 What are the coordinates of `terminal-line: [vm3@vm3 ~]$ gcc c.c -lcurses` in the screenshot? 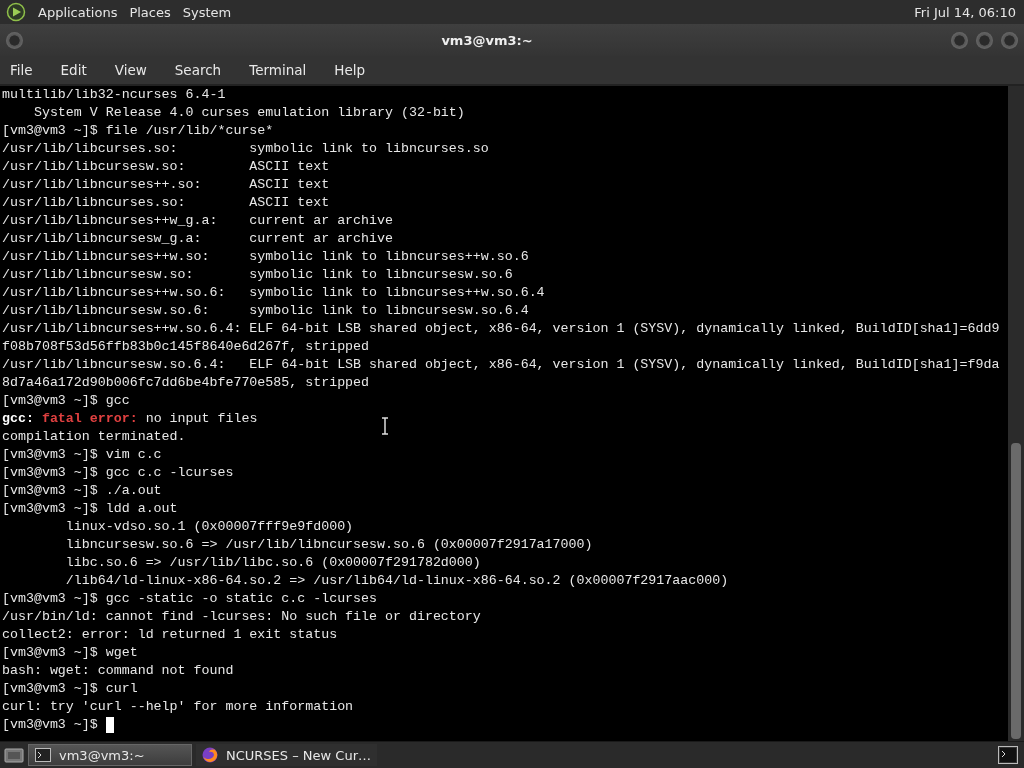 It's located at (118, 473).